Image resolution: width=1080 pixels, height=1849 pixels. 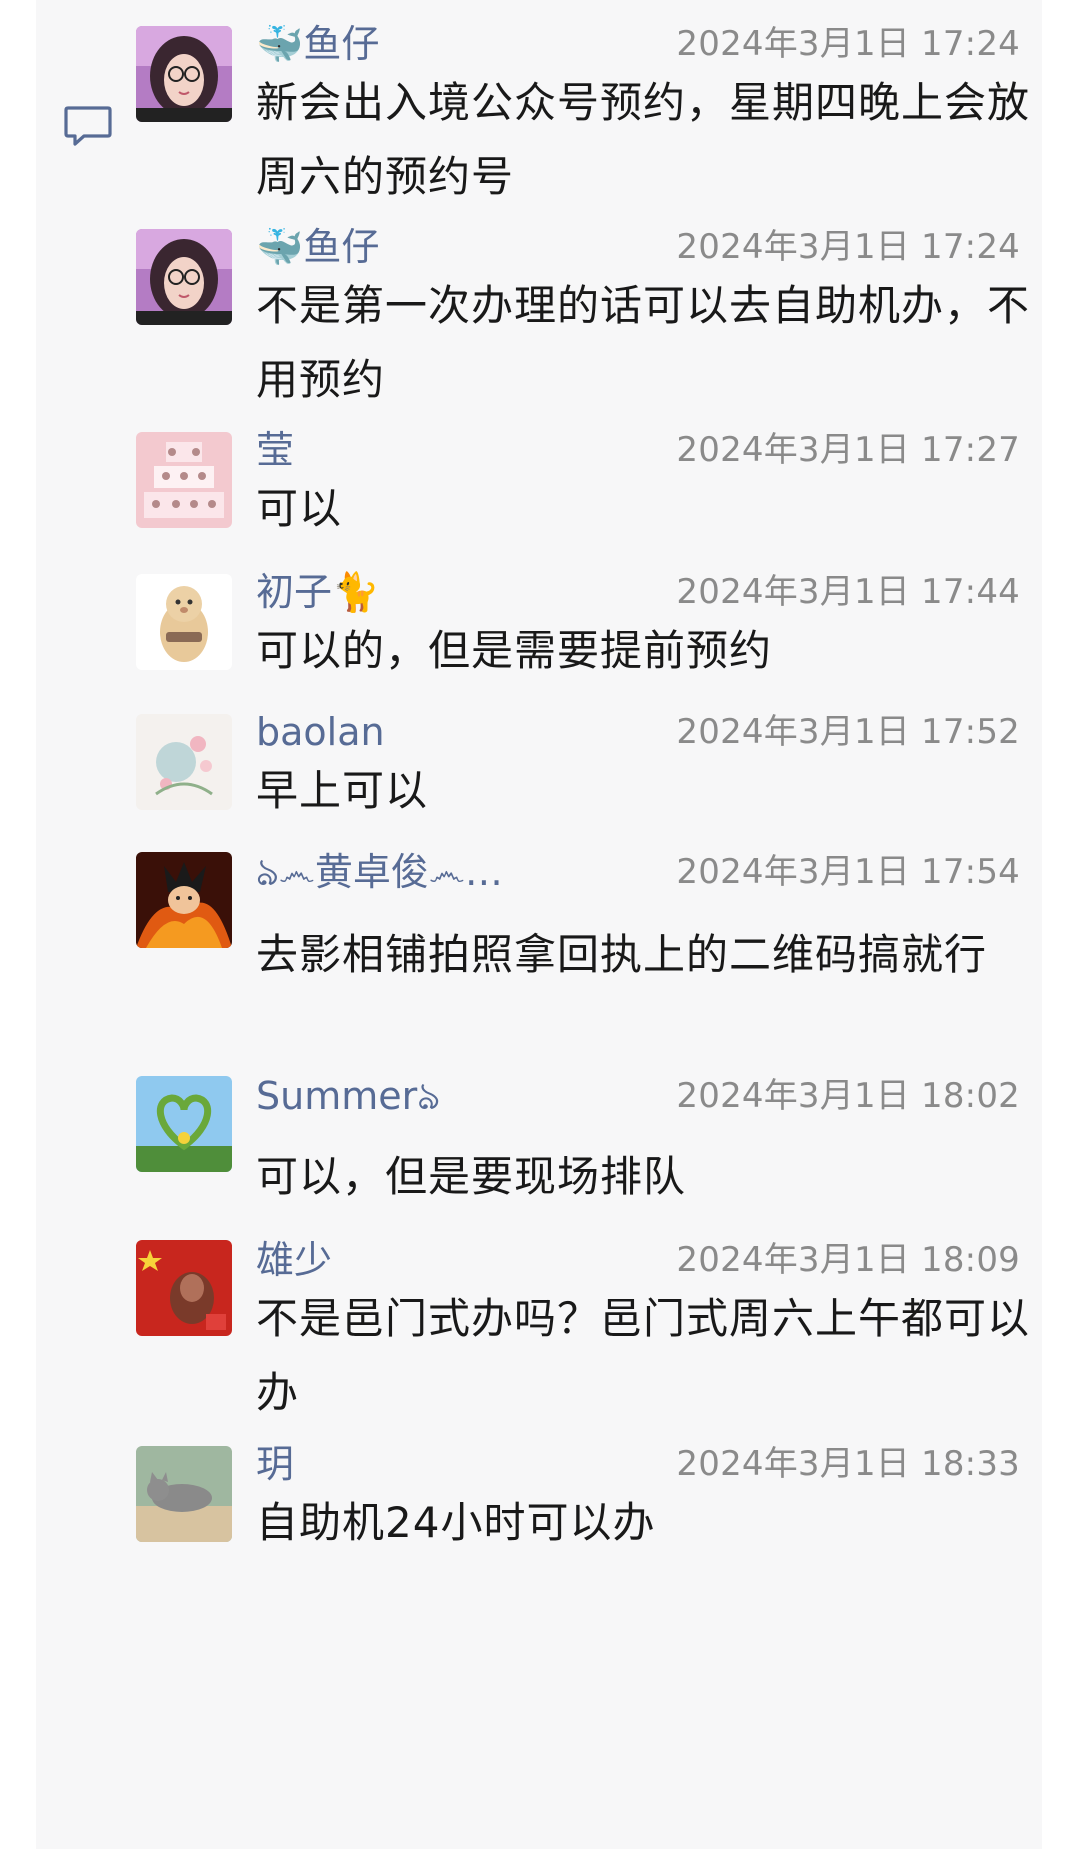 What do you see at coordinates (643, 1355) in the screenshot?
I see `comment-text: 不是邑门式办吗？邑门式周六上午都可以办` at bounding box center [643, 1355].